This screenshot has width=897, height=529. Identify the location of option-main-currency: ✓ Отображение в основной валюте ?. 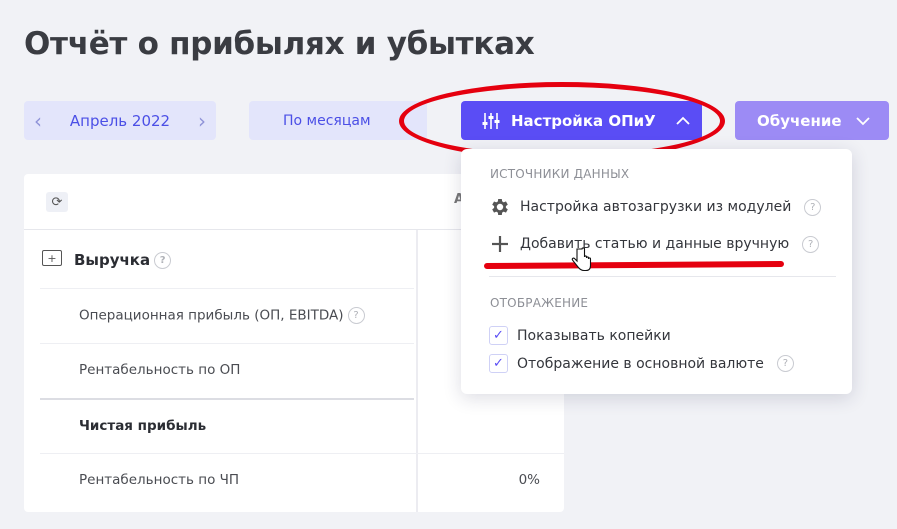
(641, 363).